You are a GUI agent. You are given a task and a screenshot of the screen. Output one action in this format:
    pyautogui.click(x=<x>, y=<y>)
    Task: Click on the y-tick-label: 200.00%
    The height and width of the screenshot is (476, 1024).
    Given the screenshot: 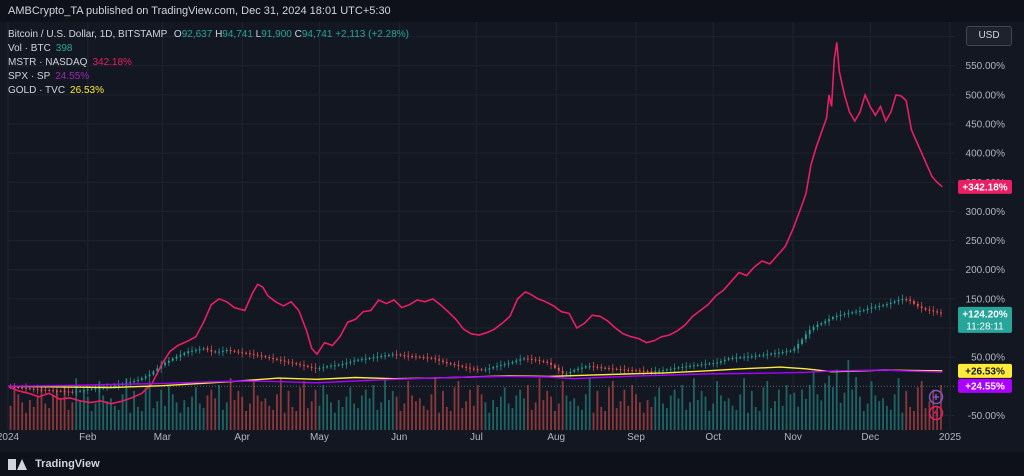 What is the action you would take?
    pyautogui.click(x=986, y=270)
    